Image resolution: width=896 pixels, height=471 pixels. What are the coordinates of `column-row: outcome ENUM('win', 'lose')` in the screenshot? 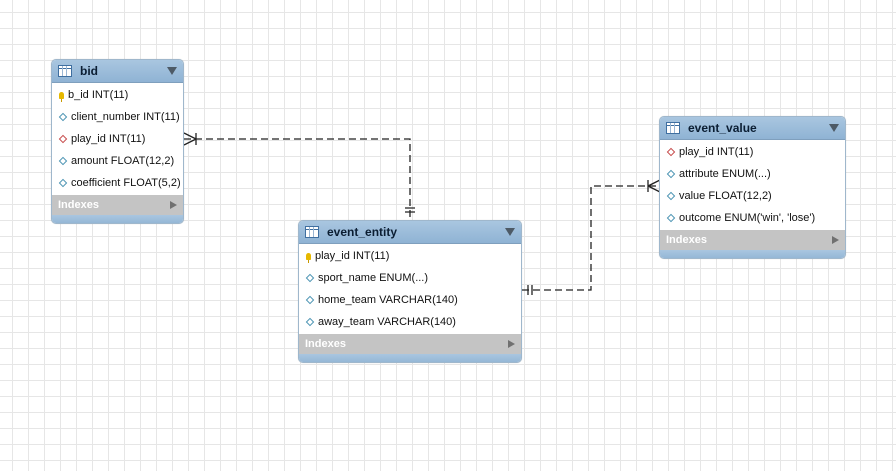 It's located at (752, 218).